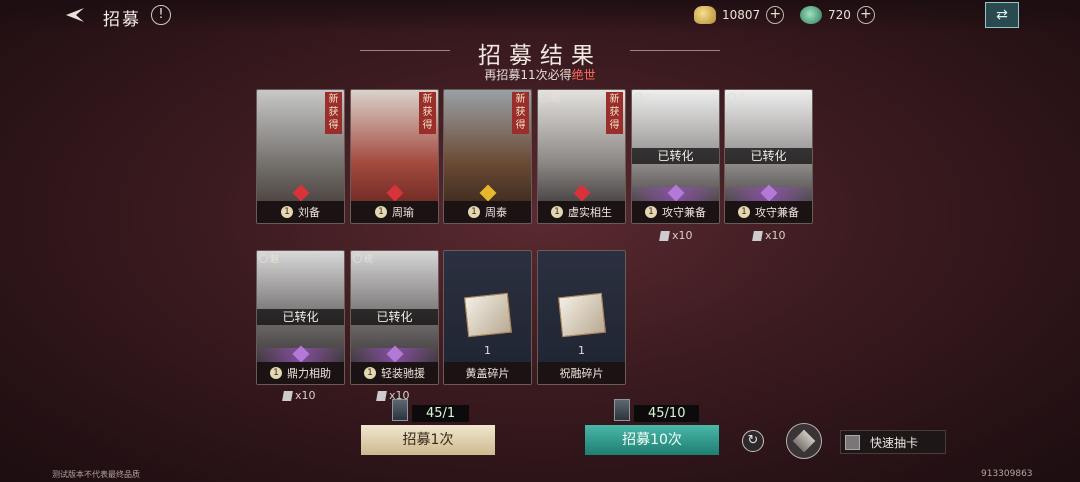  What do you see at coordinates (487, 156) in the screenshot?
I see `result-card-zhoutai: 新获得 1 周泰` at bounding box center [487, 156].